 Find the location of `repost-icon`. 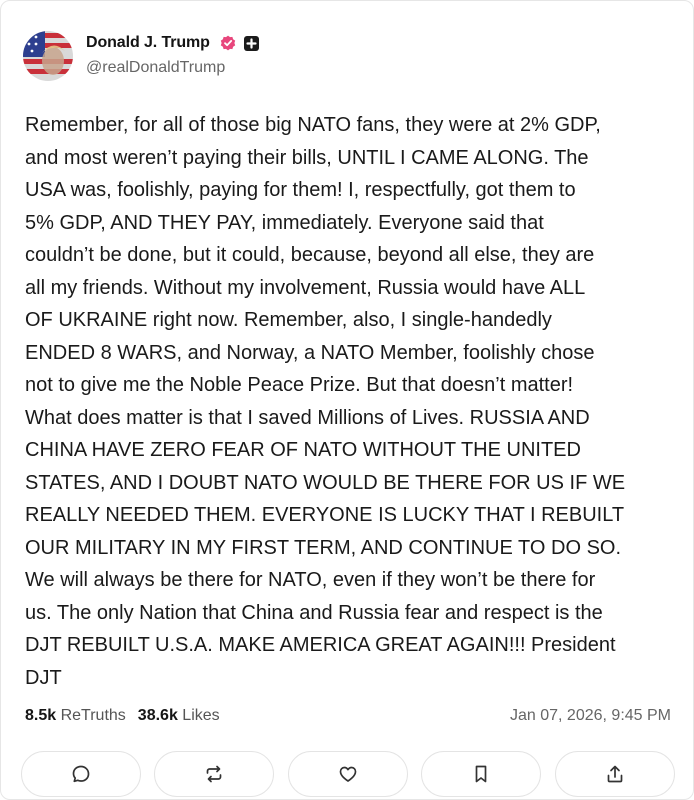

repost-icon is located at coordinates (214, 774).